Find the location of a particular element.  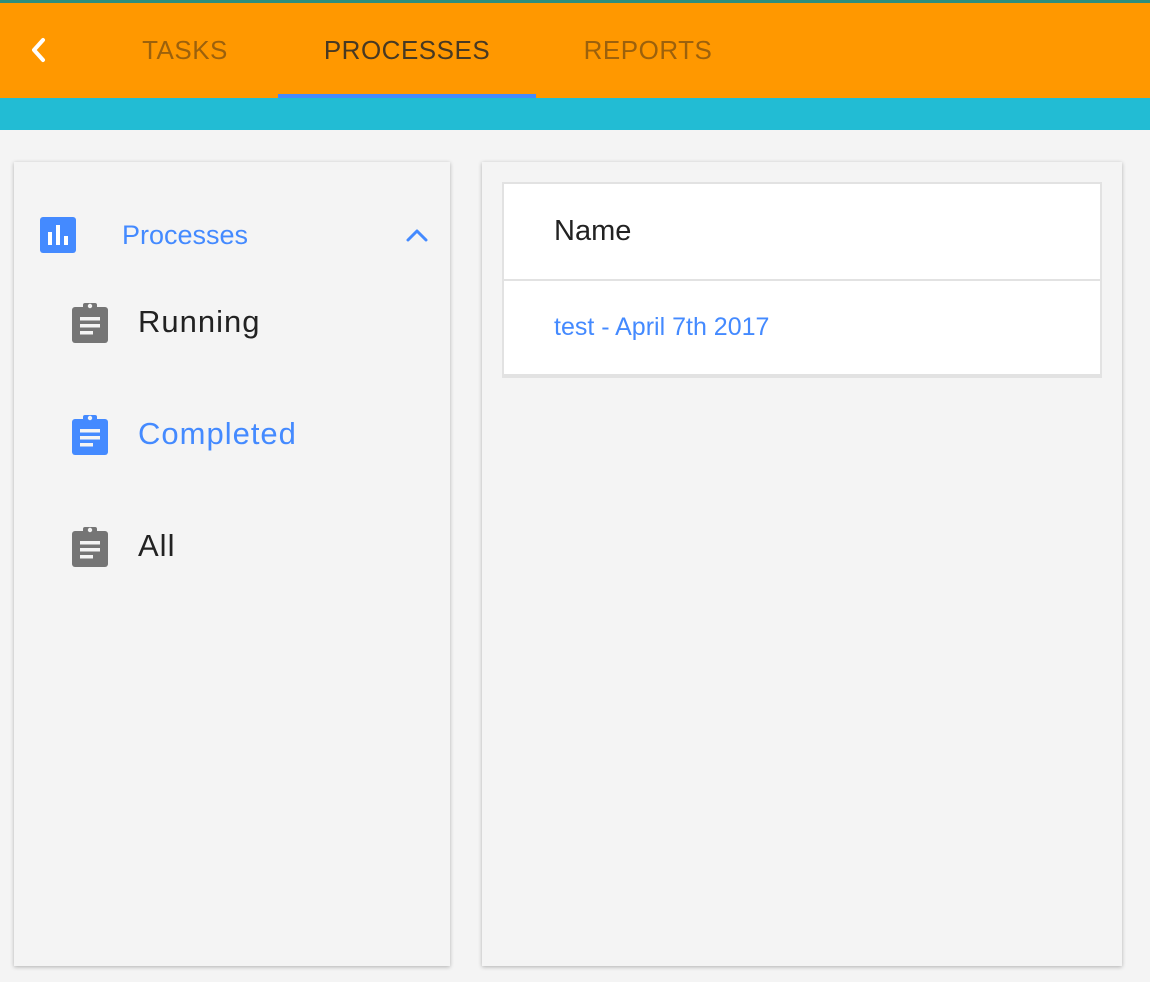

top-app-bar: TASKS PROCESSES REPORTS is located at coordinates (575, 49).